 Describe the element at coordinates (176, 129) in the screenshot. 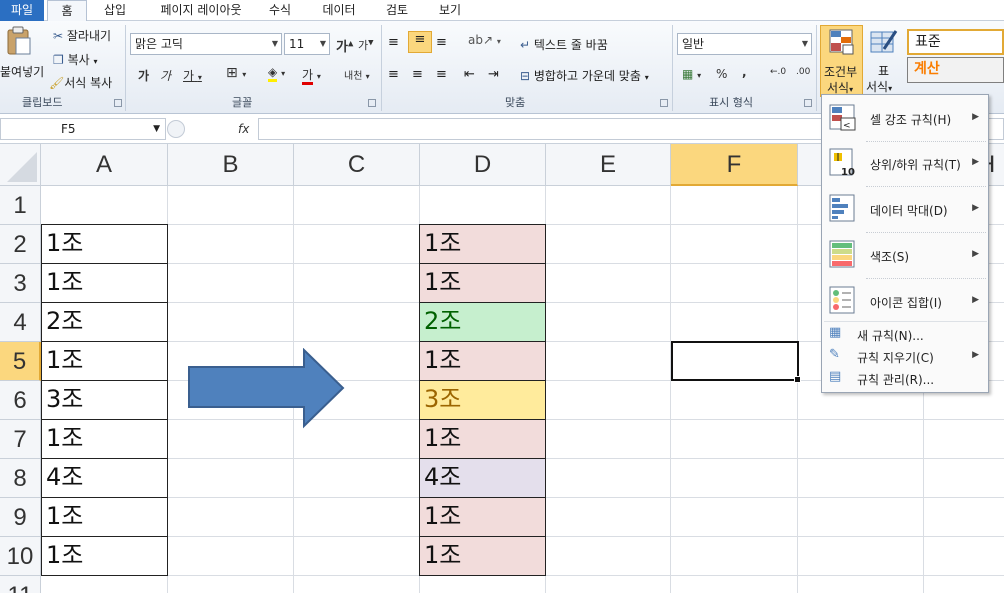

I see `formula-bar-handle` at that location.